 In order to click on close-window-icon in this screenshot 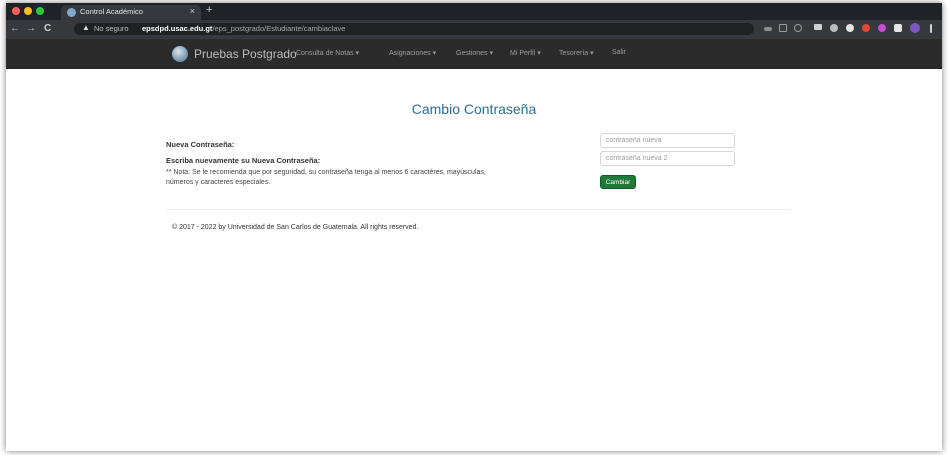, I will do `click(16, 11)`.